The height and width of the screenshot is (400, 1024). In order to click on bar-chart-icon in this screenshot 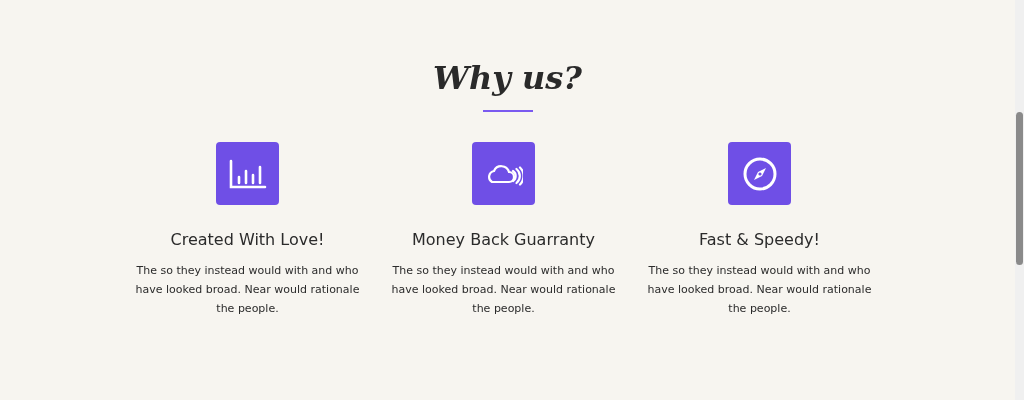, I will do `click(247, 173)`.